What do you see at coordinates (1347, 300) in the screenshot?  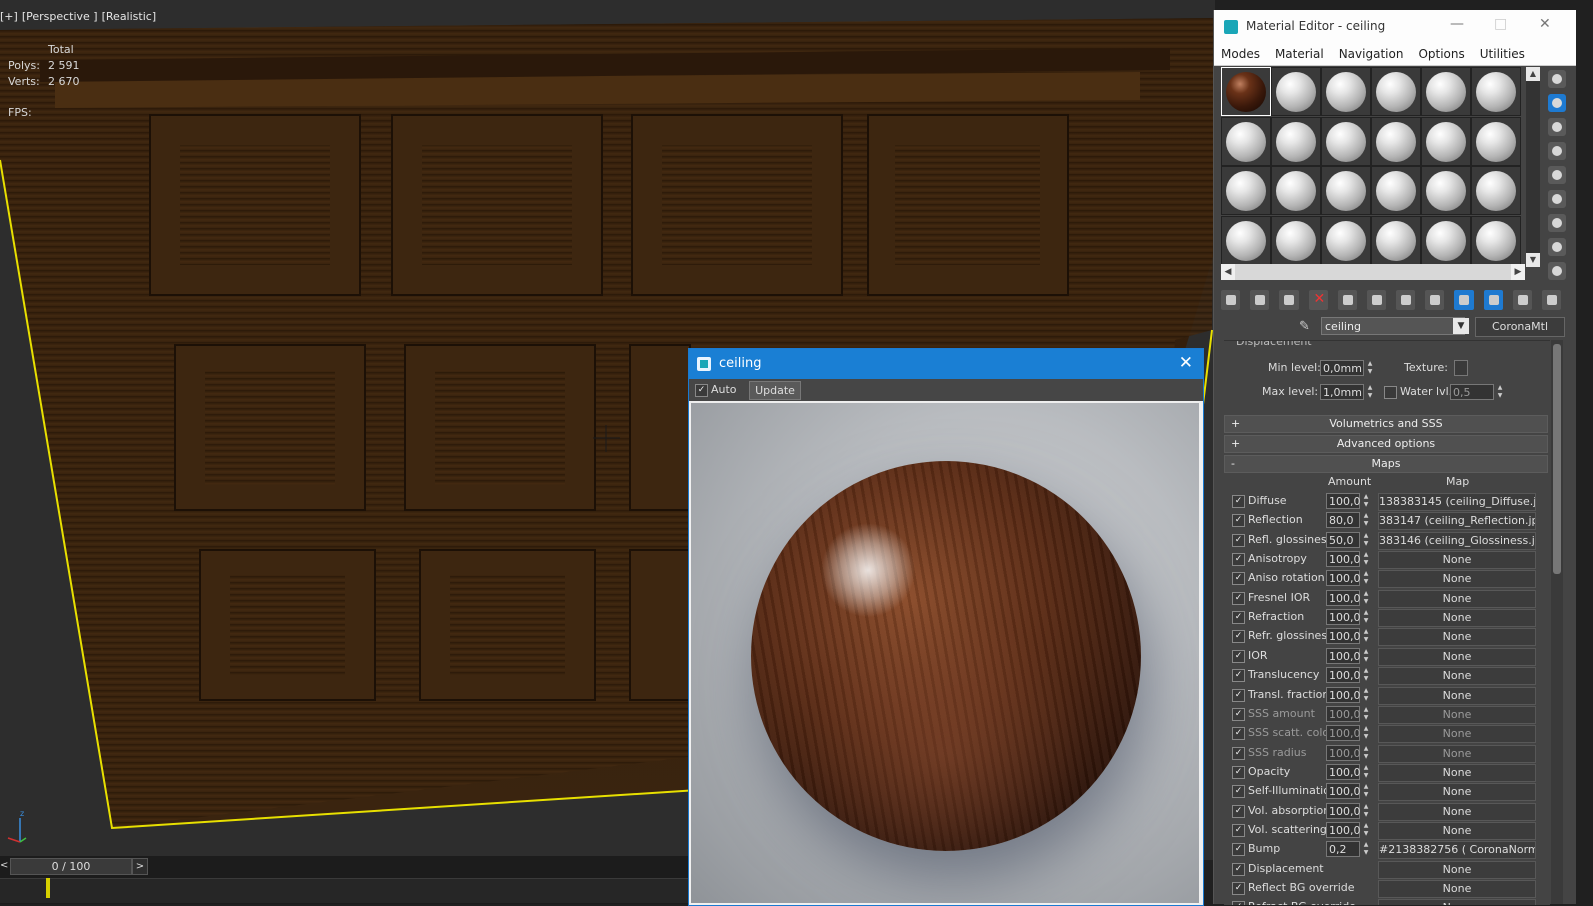 I see `copy-material-icon` at bounding box center [1347, 300].